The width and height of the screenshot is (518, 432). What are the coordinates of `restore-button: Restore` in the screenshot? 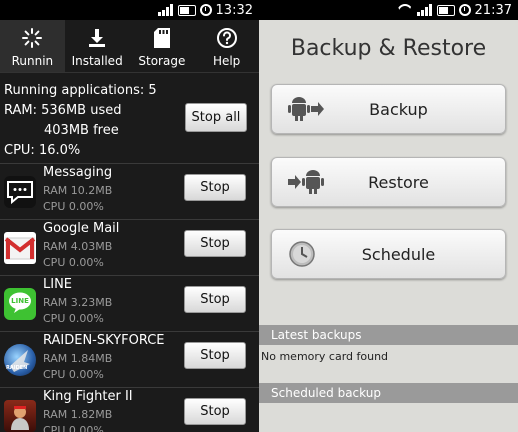 It's located at (388, 182).